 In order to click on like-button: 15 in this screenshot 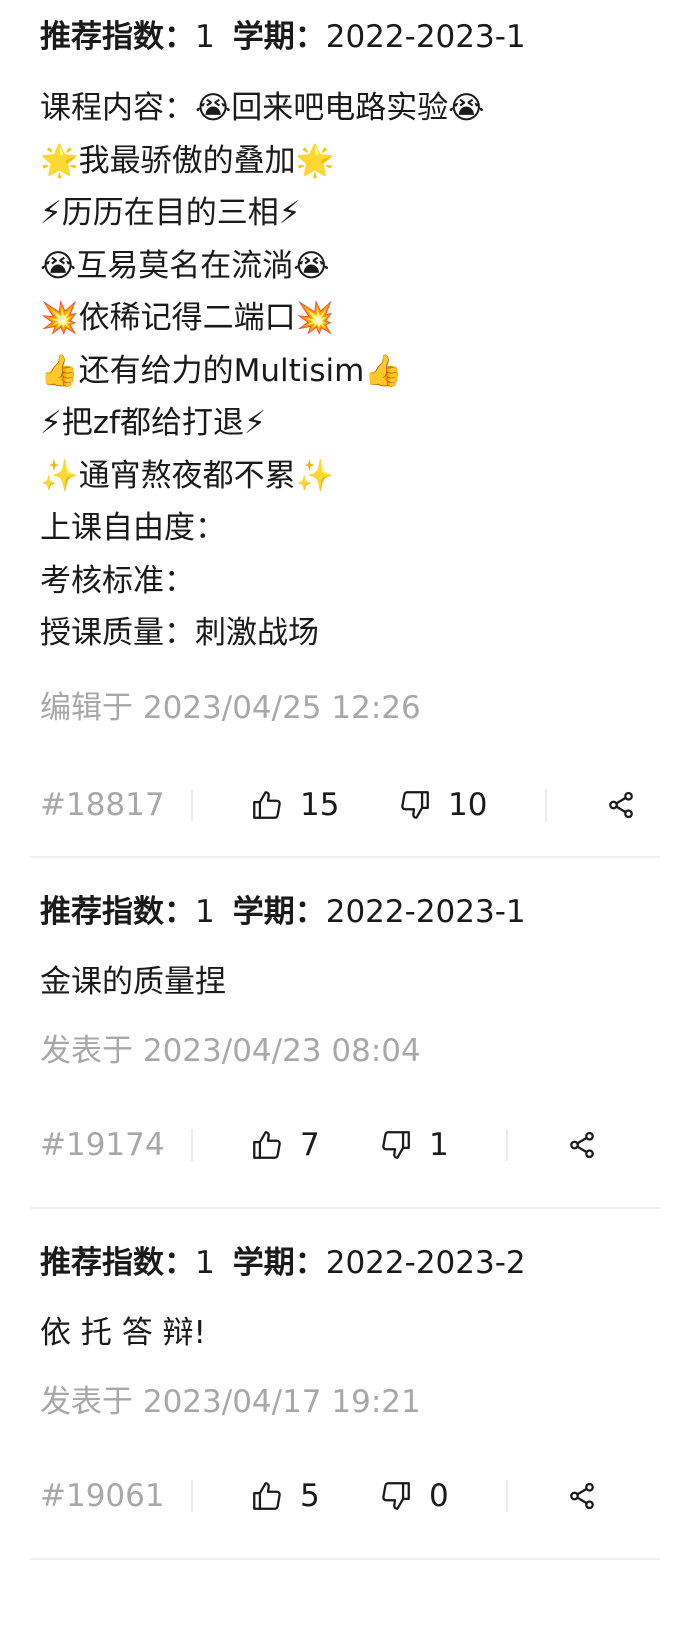, I will do `click(294, 805)`.